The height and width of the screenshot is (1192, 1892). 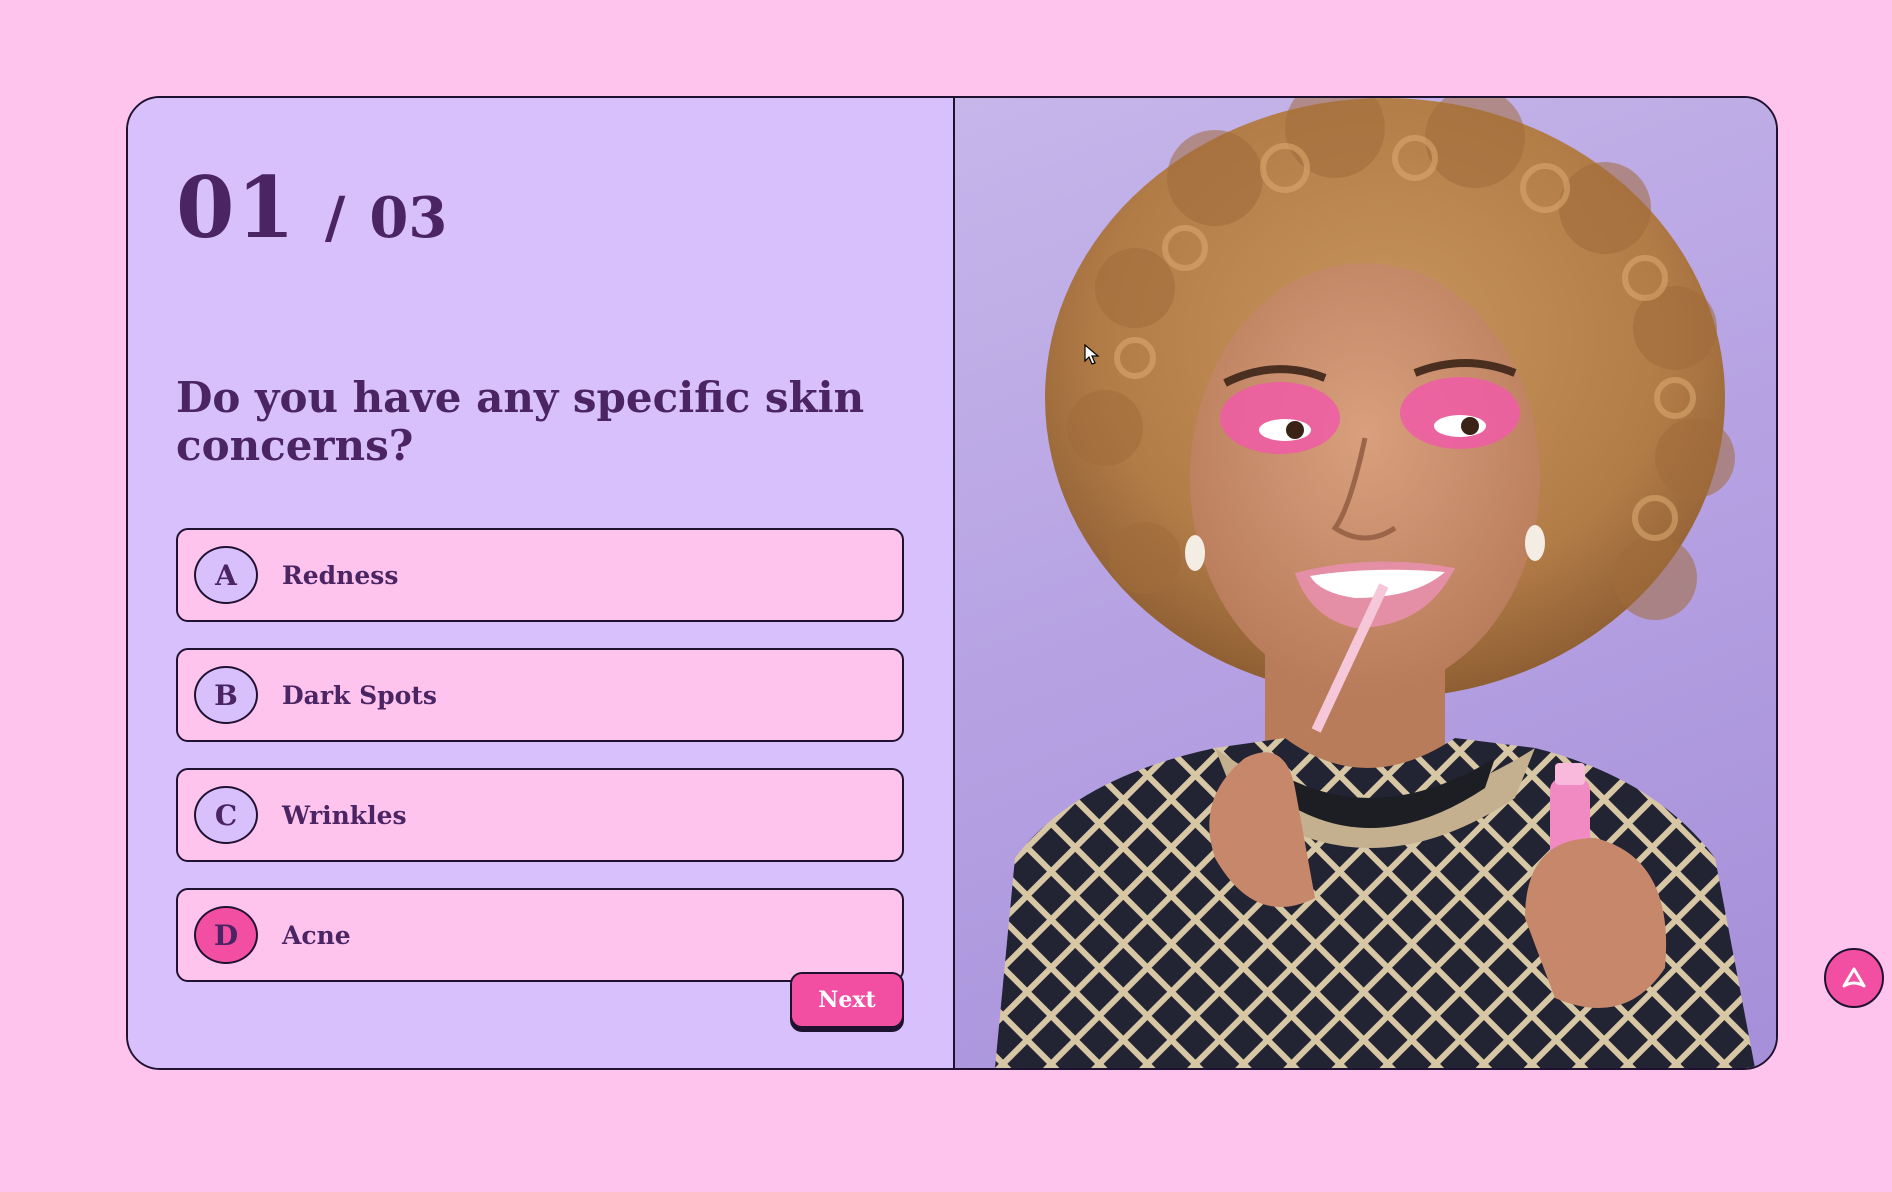 What do you see at coordinates (1092, 356) in the screenshot?
I see `mouse-cursor-icon` at bounding box center [1092, 356].